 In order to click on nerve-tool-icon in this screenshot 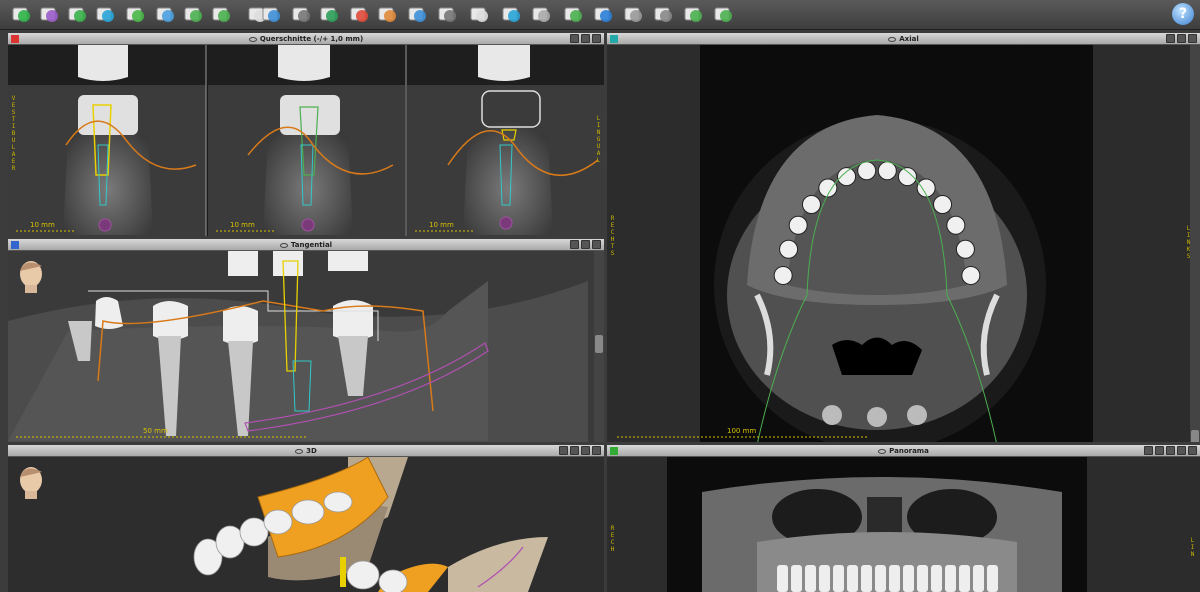, I will do `click(135, 14)`.